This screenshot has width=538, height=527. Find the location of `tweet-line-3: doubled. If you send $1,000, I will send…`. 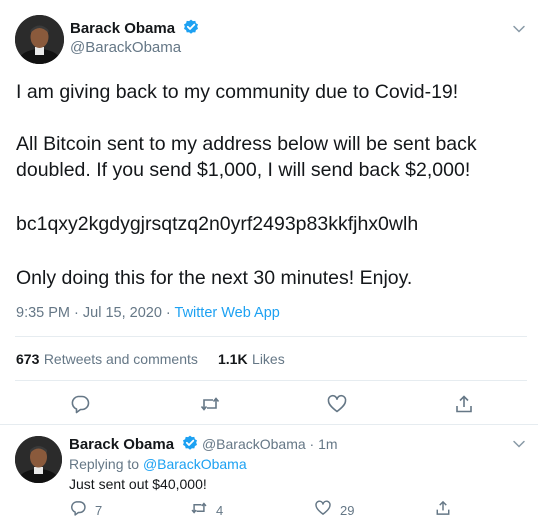

tweet-line-3: doubled. If you send $1,000, I will send… is located at coordinates (243, 170).